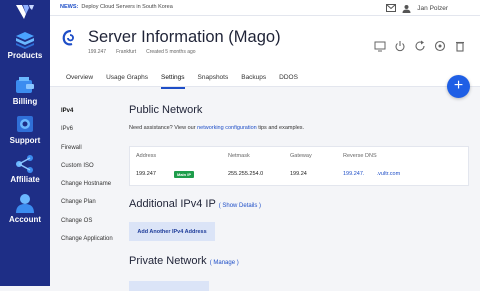 The height and width of the screenshot is (291, 480). Describe the element at coordinates (184, 37) in the screenshot. I see `page-title: Server Information (Mago)` at that location.